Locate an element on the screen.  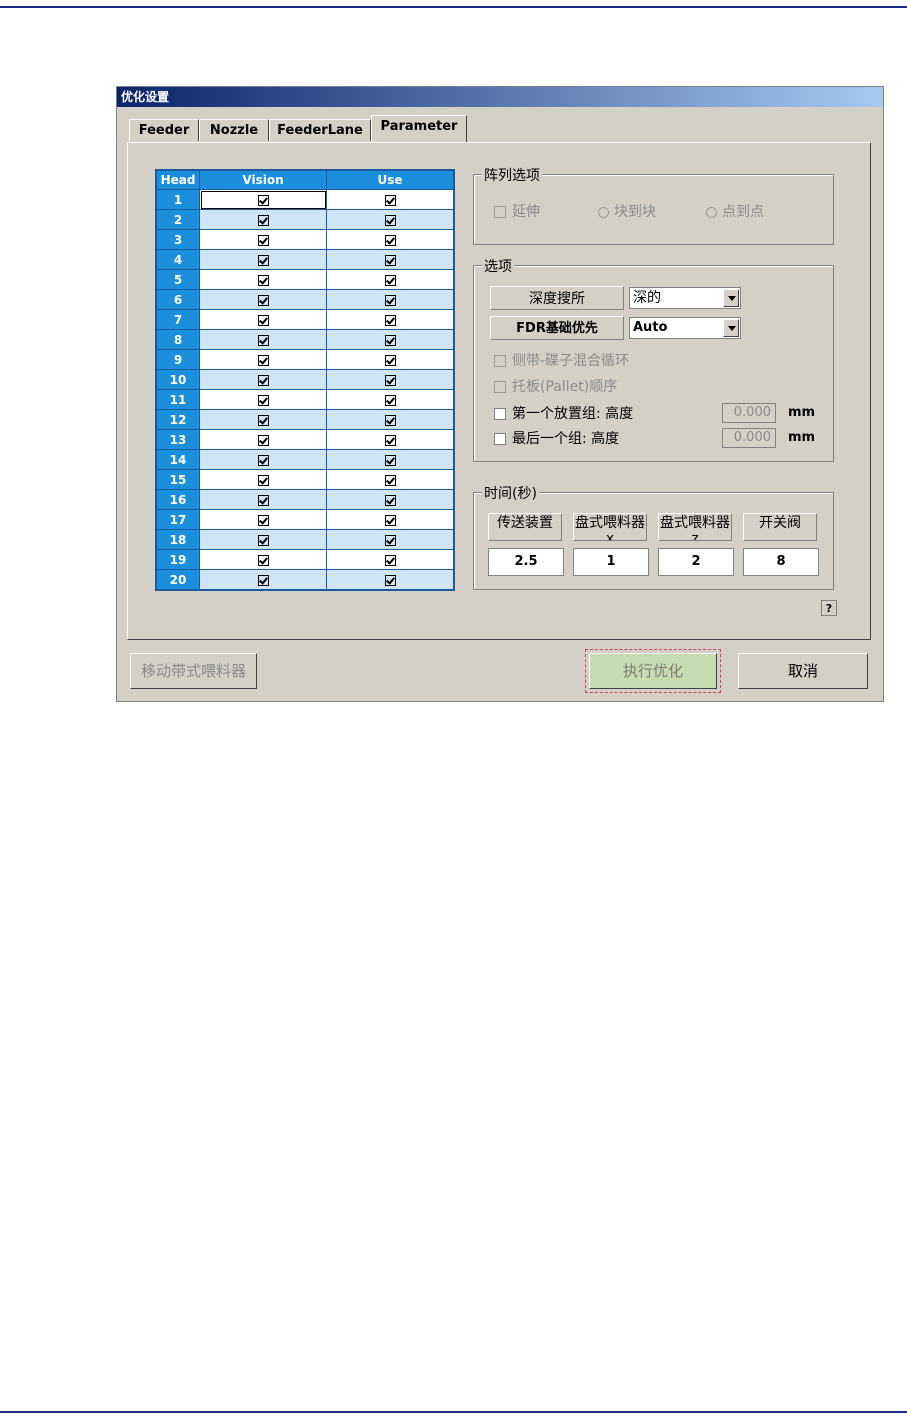
move-feeder-button: 移动带式喂料器 is located at coordinates (193, 671).